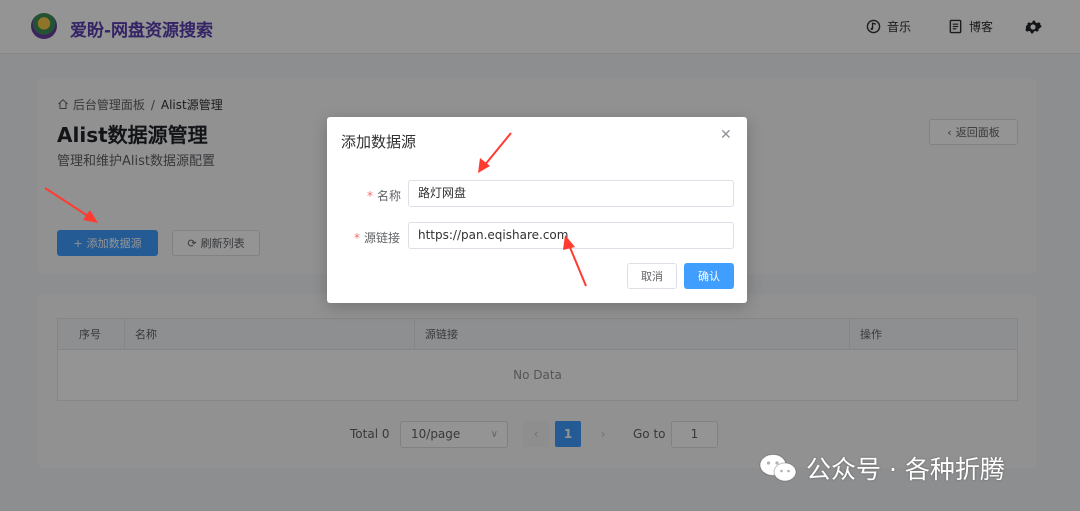 The width and height of the screenshot is (1080, 511). Describe the element at coordinates (389, 196) in the screenshot. I see `name-label-text: 名称` at that location.